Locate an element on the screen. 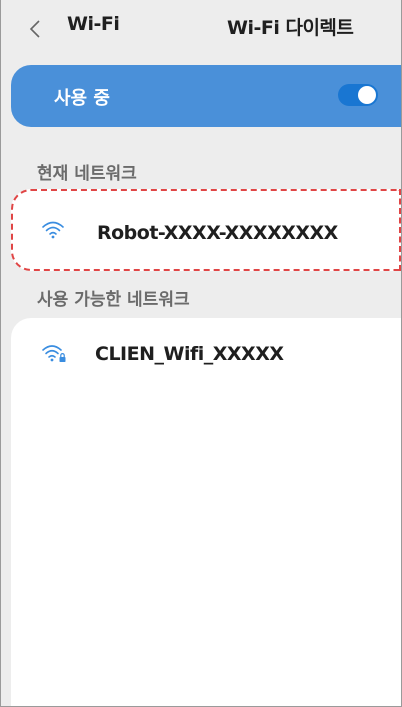  current-network-name: Robot-XXXX-XXXXXXXX is located at coordinates (217, 233).